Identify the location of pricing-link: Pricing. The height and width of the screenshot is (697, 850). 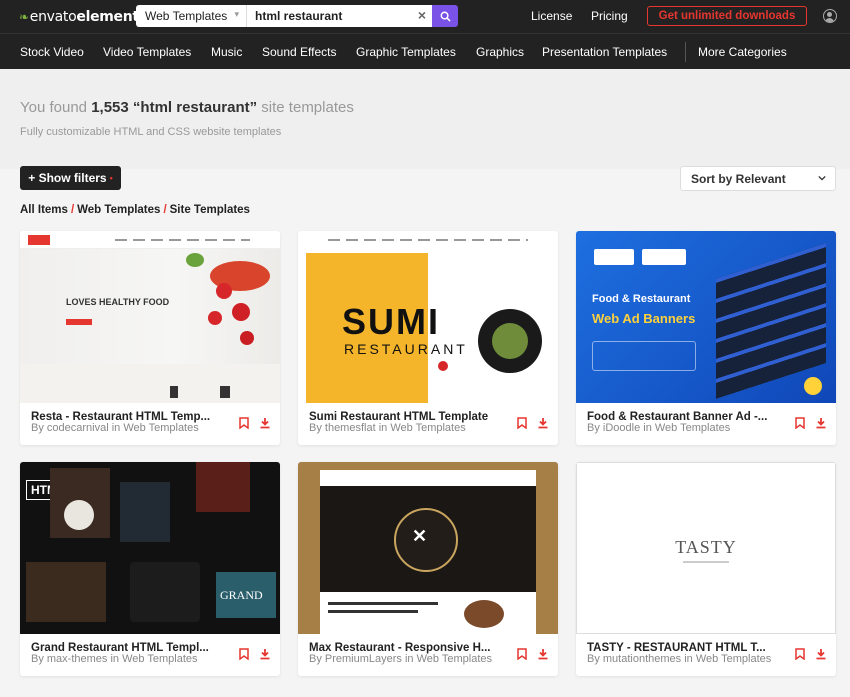
(609, 16).